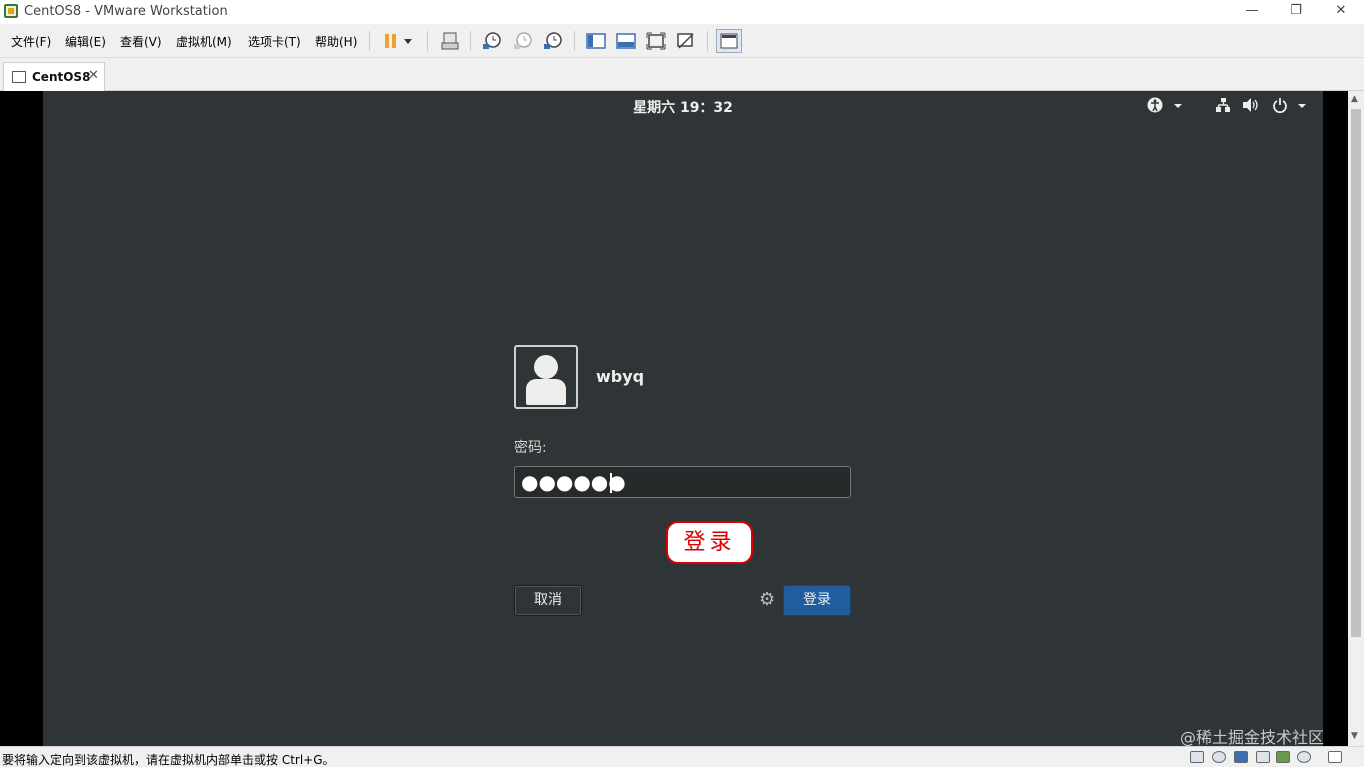  What do you see at coordinates (274, 41) in the screenshot?
I see `menu-tabs: 选项卡(T)` at bounding box center [274, 41].